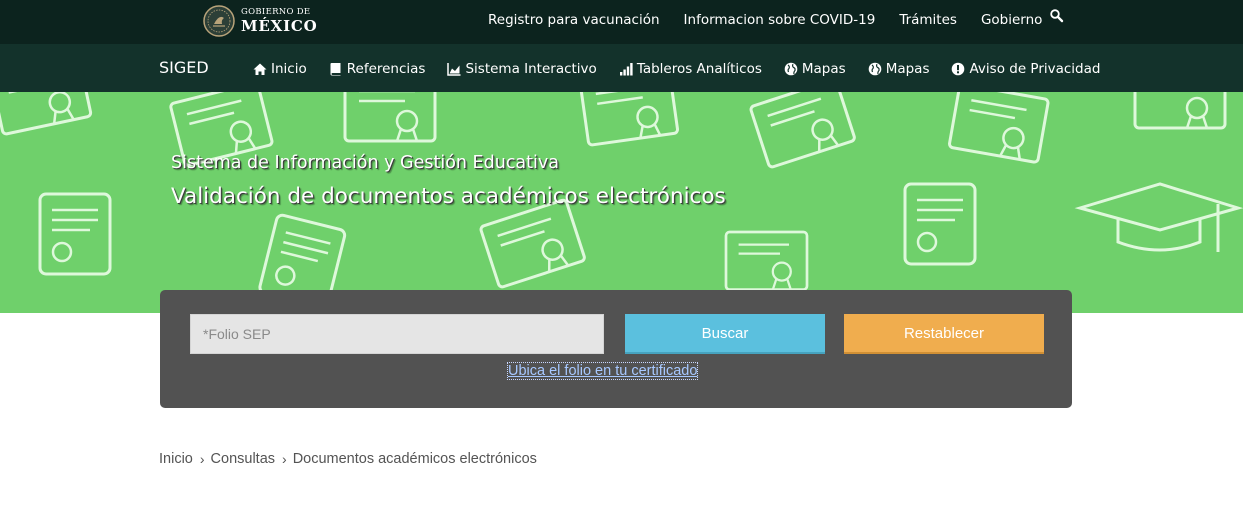 This screenshot has width=1243, height=525. I want to click on nav-item-label: Inicio, so click(289, 69).